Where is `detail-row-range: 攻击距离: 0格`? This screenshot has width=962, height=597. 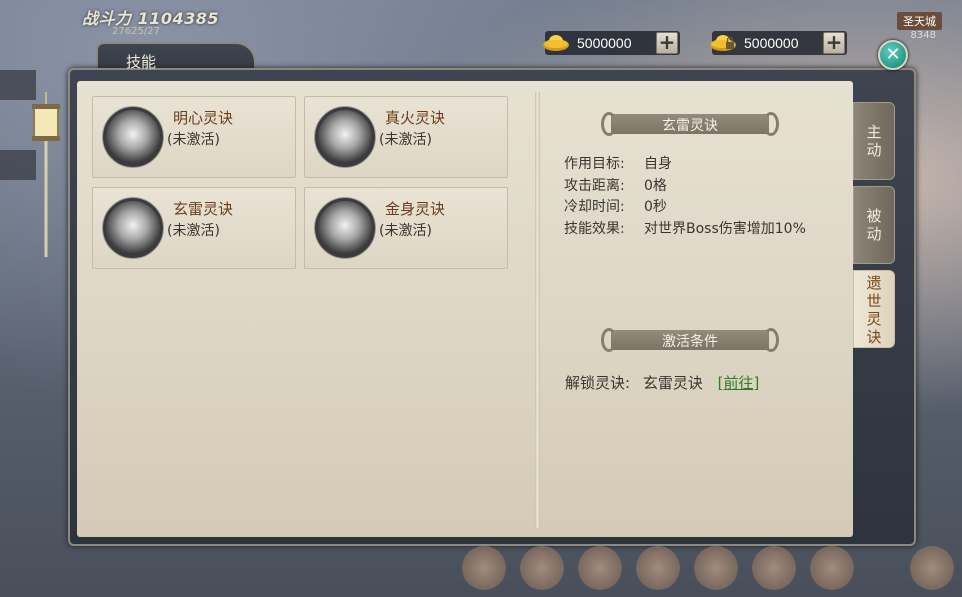 detail-row-range: 攻击距离: 0格 is located at coordinates (615, 186).